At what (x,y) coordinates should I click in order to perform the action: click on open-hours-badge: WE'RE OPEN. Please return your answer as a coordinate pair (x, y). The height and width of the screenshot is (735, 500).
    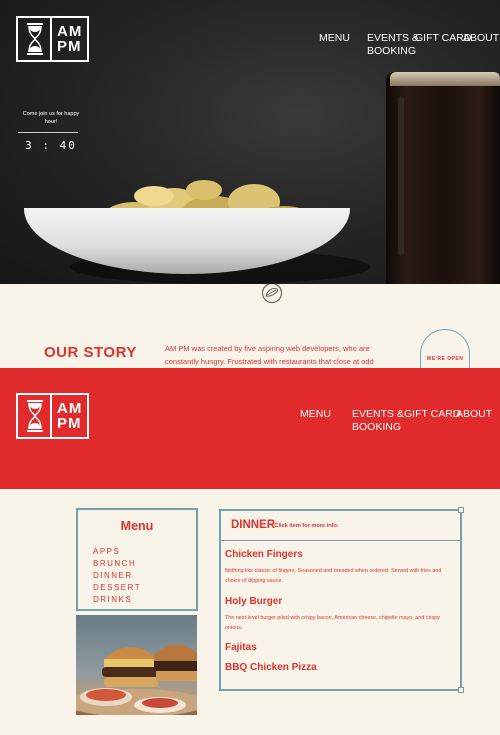
    Looking at the image, I should click on (445, 348).